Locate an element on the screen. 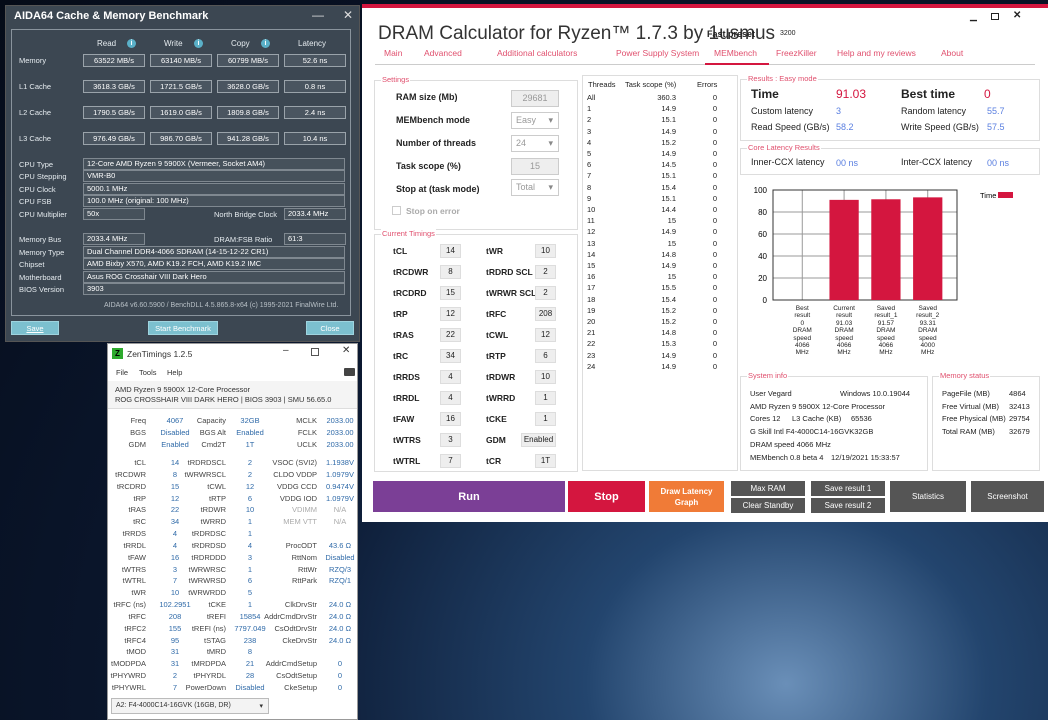 This screenshot has height=720, width=1048. timing-label: tWTRS is located at coordinates (407, 440).